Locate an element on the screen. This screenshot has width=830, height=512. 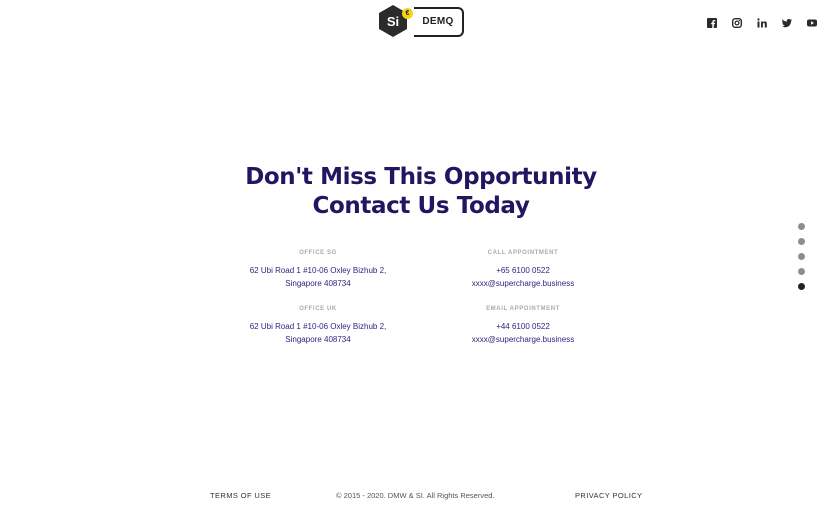
logo-badge: € is located at coordinates (407, 13).